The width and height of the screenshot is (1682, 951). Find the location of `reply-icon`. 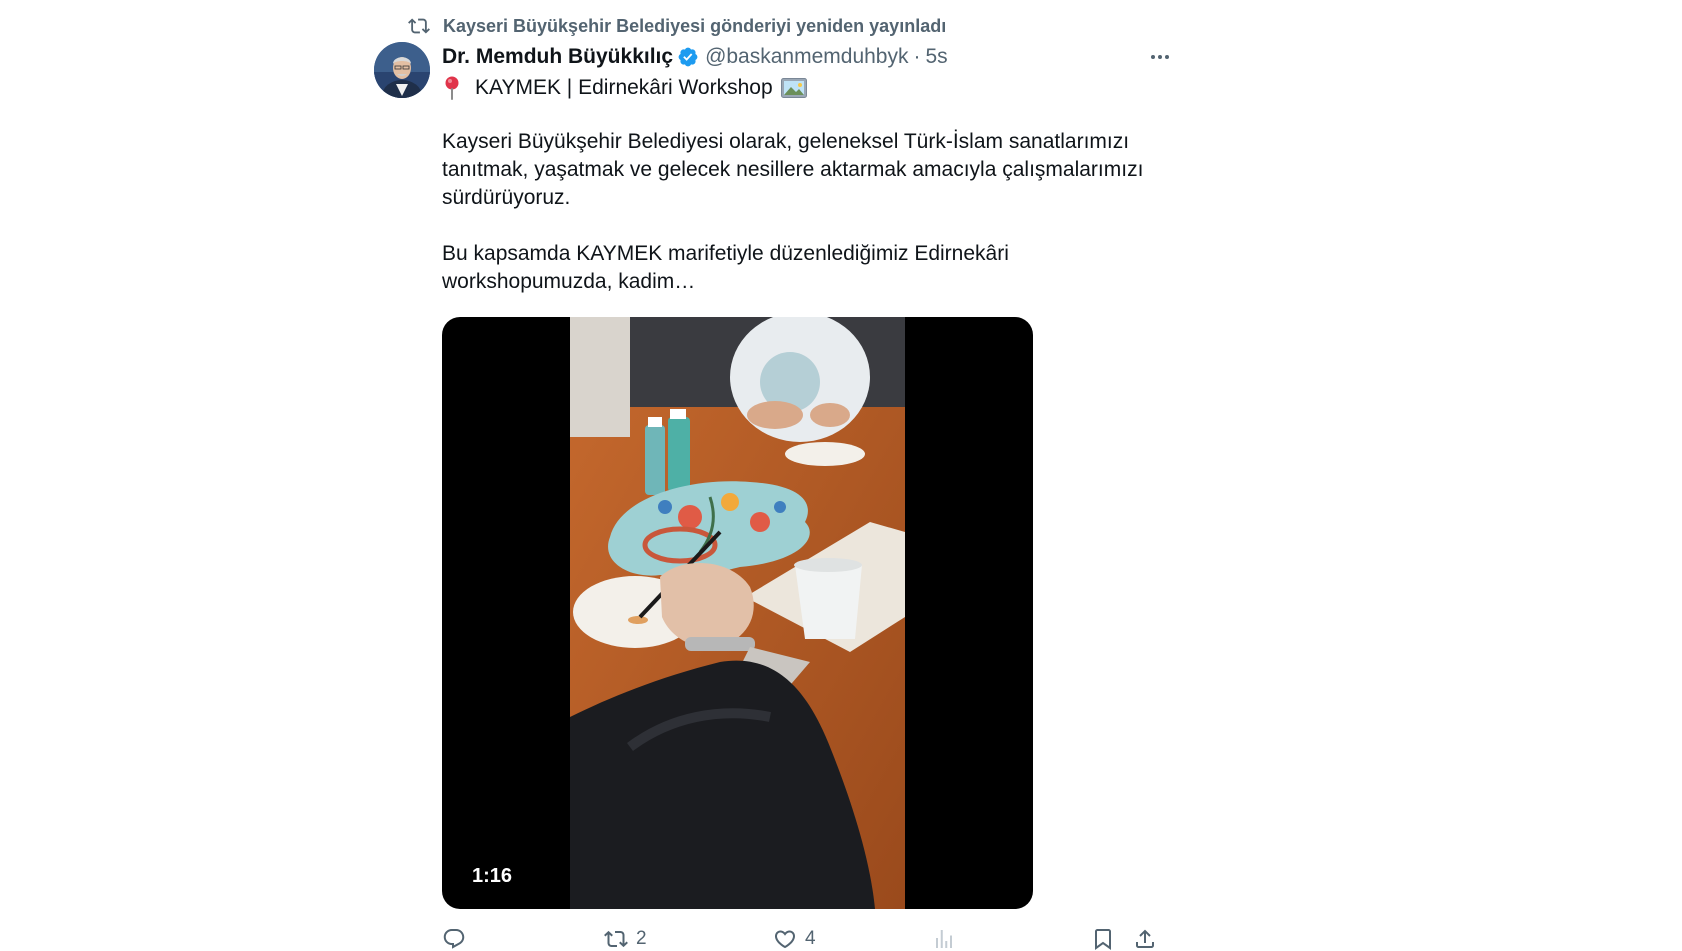

reply-icon is located at coordinates (454, 939).